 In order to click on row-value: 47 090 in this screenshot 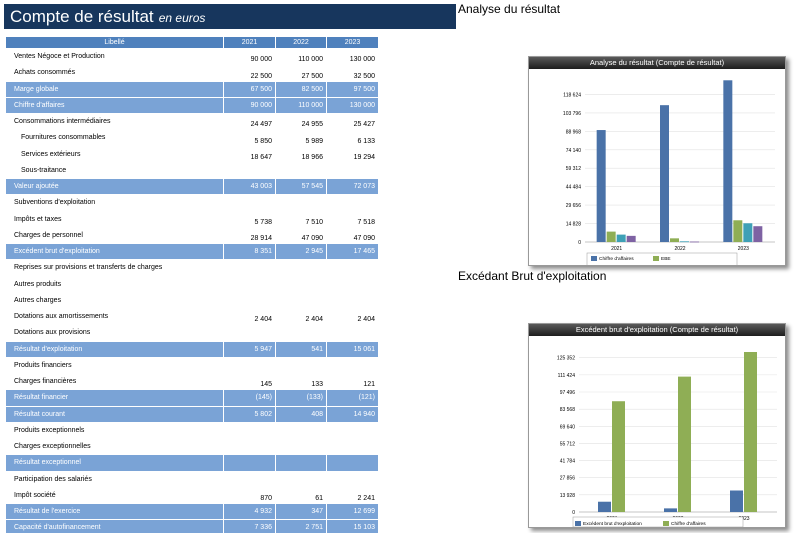, I will do `click(301, 235)`.